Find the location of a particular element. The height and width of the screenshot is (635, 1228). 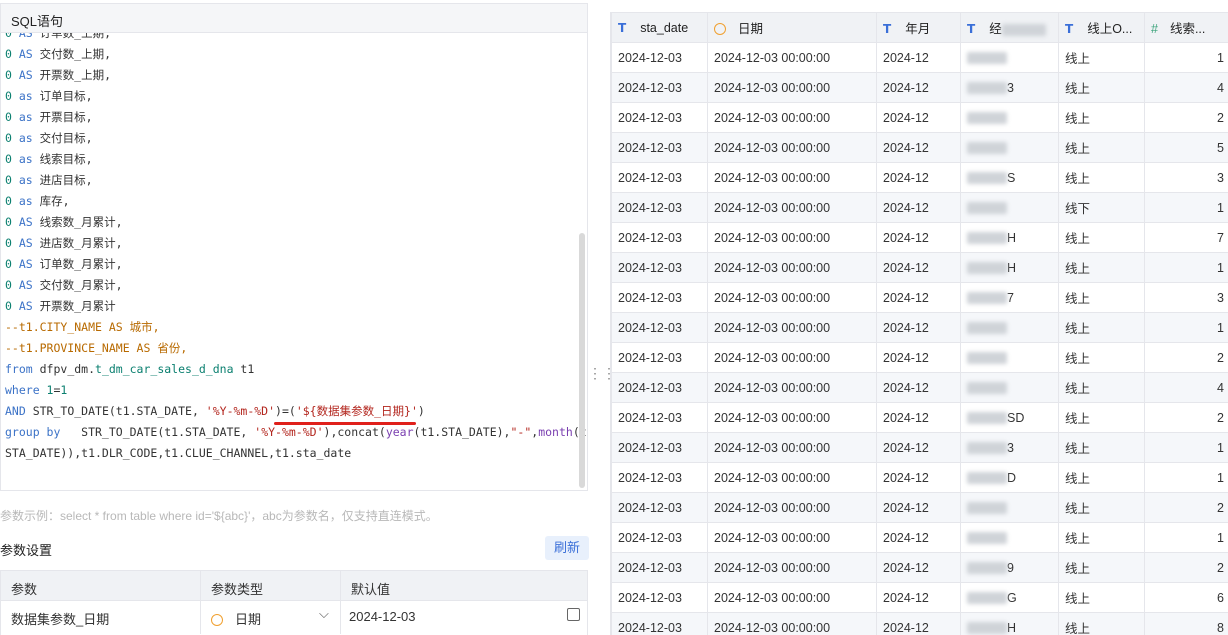

table-row: 2024-12-03 2024-12-03 00:00:00 2024-12 G 线上 6 is located at coordinates (919, 597).